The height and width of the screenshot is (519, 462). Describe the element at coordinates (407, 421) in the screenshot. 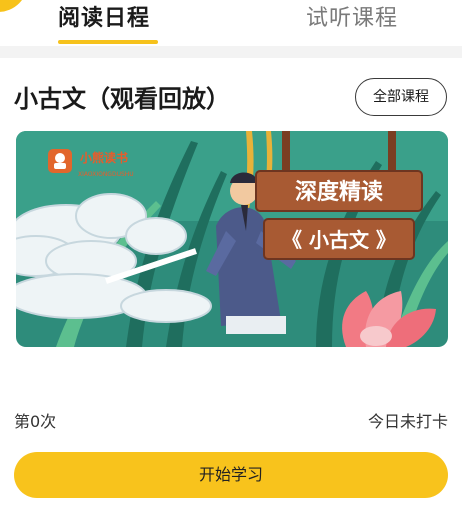

I see `checkin-status: 今日未打卡` at that location.